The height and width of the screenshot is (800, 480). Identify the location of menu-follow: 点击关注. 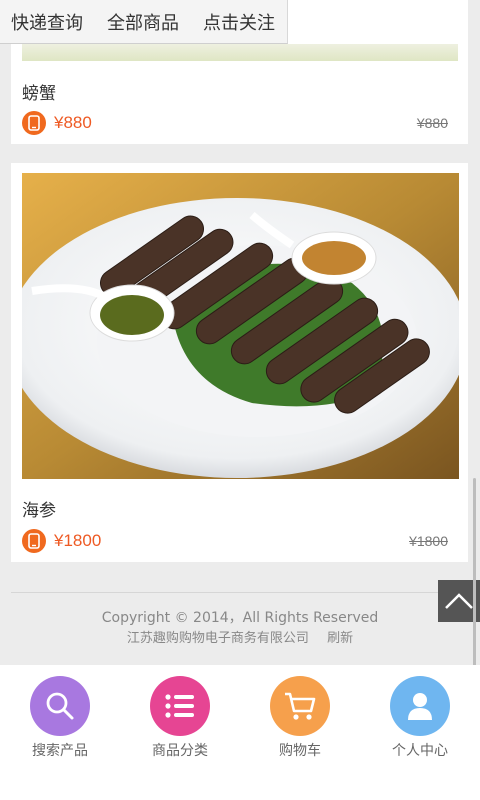
(233, 22).